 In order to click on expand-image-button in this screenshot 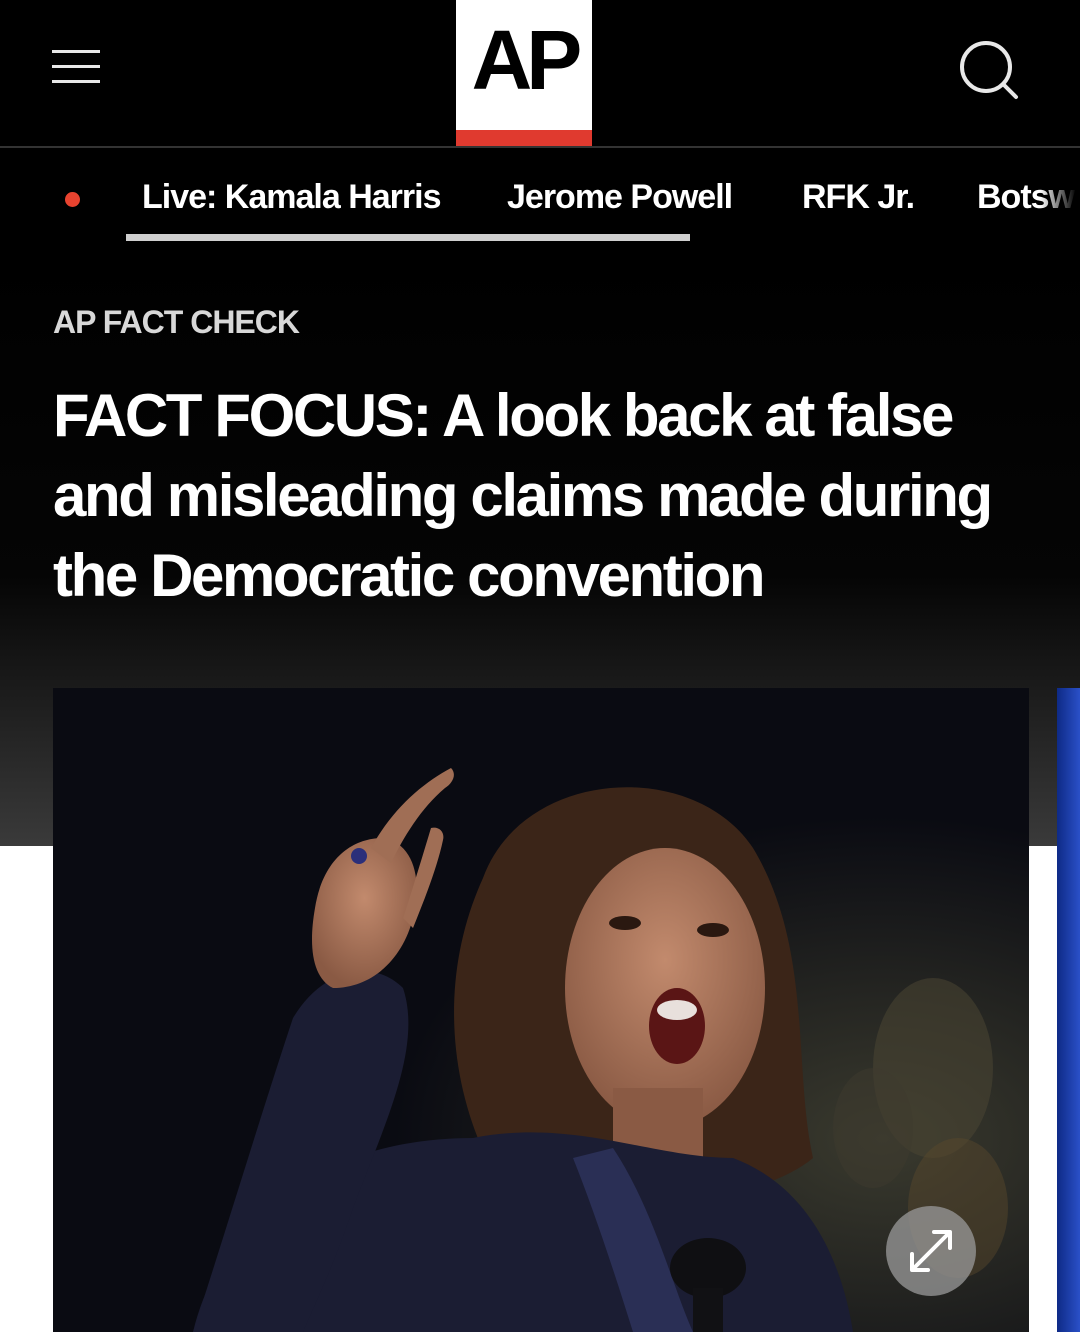, I will do `click(931, 1251)`.